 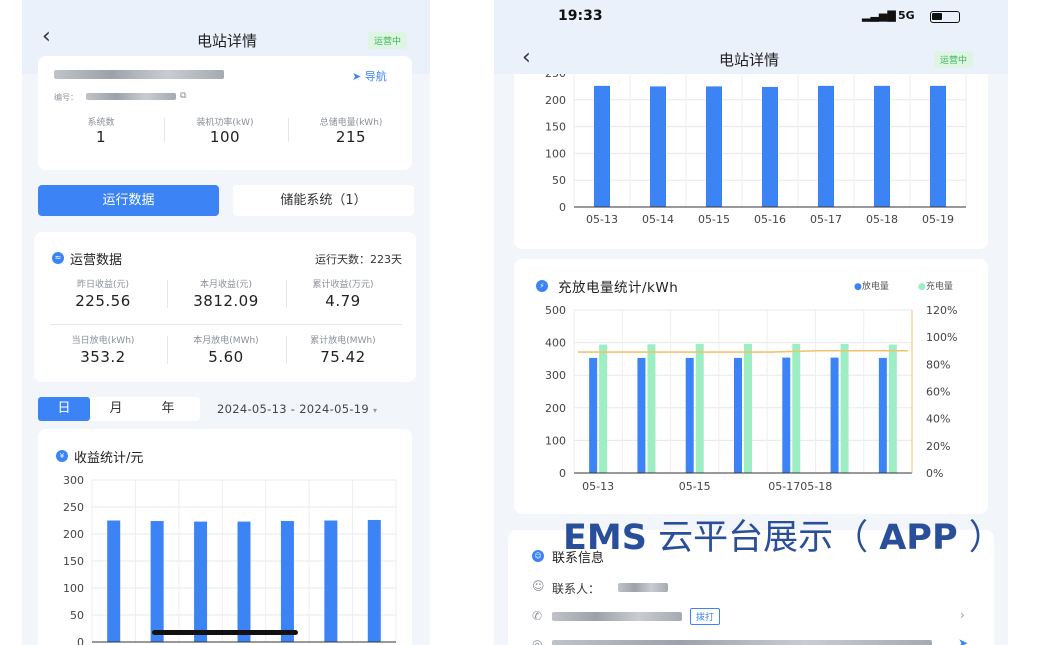 What do you see at coordinates (103, 357) in the screenshot?
I see `day-discharge-value: 353.2` at bounding box center [103, 357].